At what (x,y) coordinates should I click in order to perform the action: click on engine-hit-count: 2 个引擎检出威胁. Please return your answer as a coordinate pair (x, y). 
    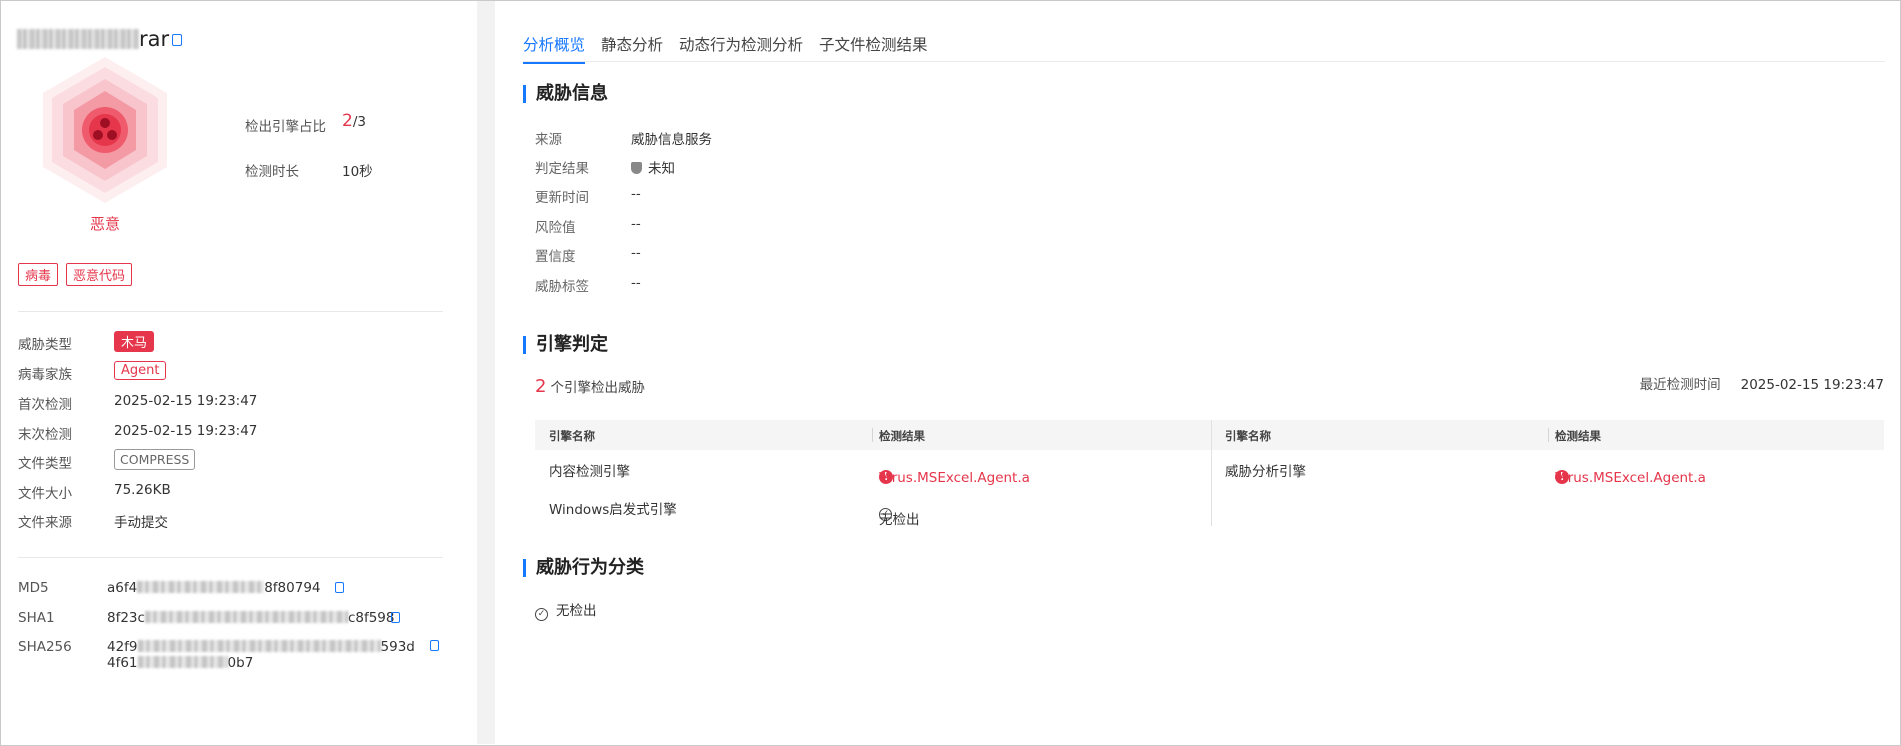
    Looking at the image, I should click on (590, 386).